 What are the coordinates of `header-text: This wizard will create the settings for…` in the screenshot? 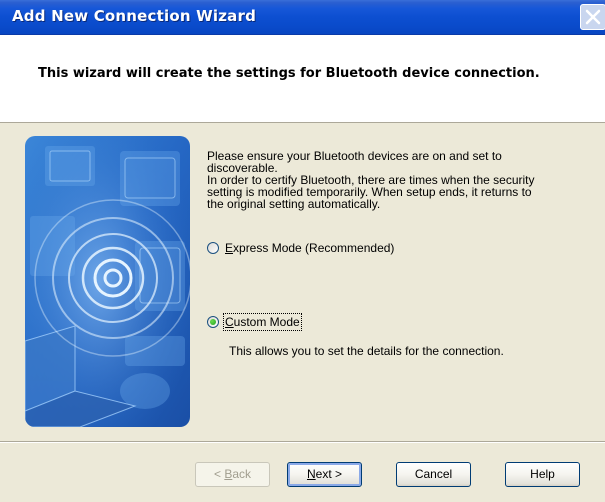 It's located at (289, 73).